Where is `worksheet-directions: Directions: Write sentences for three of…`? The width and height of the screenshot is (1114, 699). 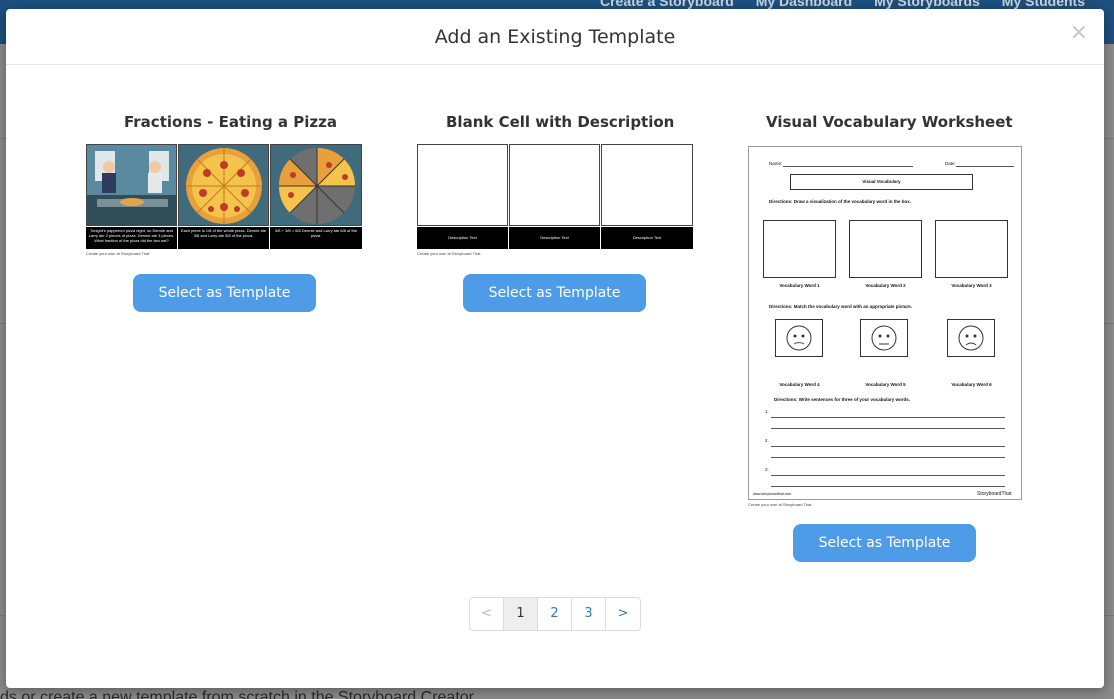
worksheet-directions: Directions: Write sentences for three of… is located at coordinates (842, 399).